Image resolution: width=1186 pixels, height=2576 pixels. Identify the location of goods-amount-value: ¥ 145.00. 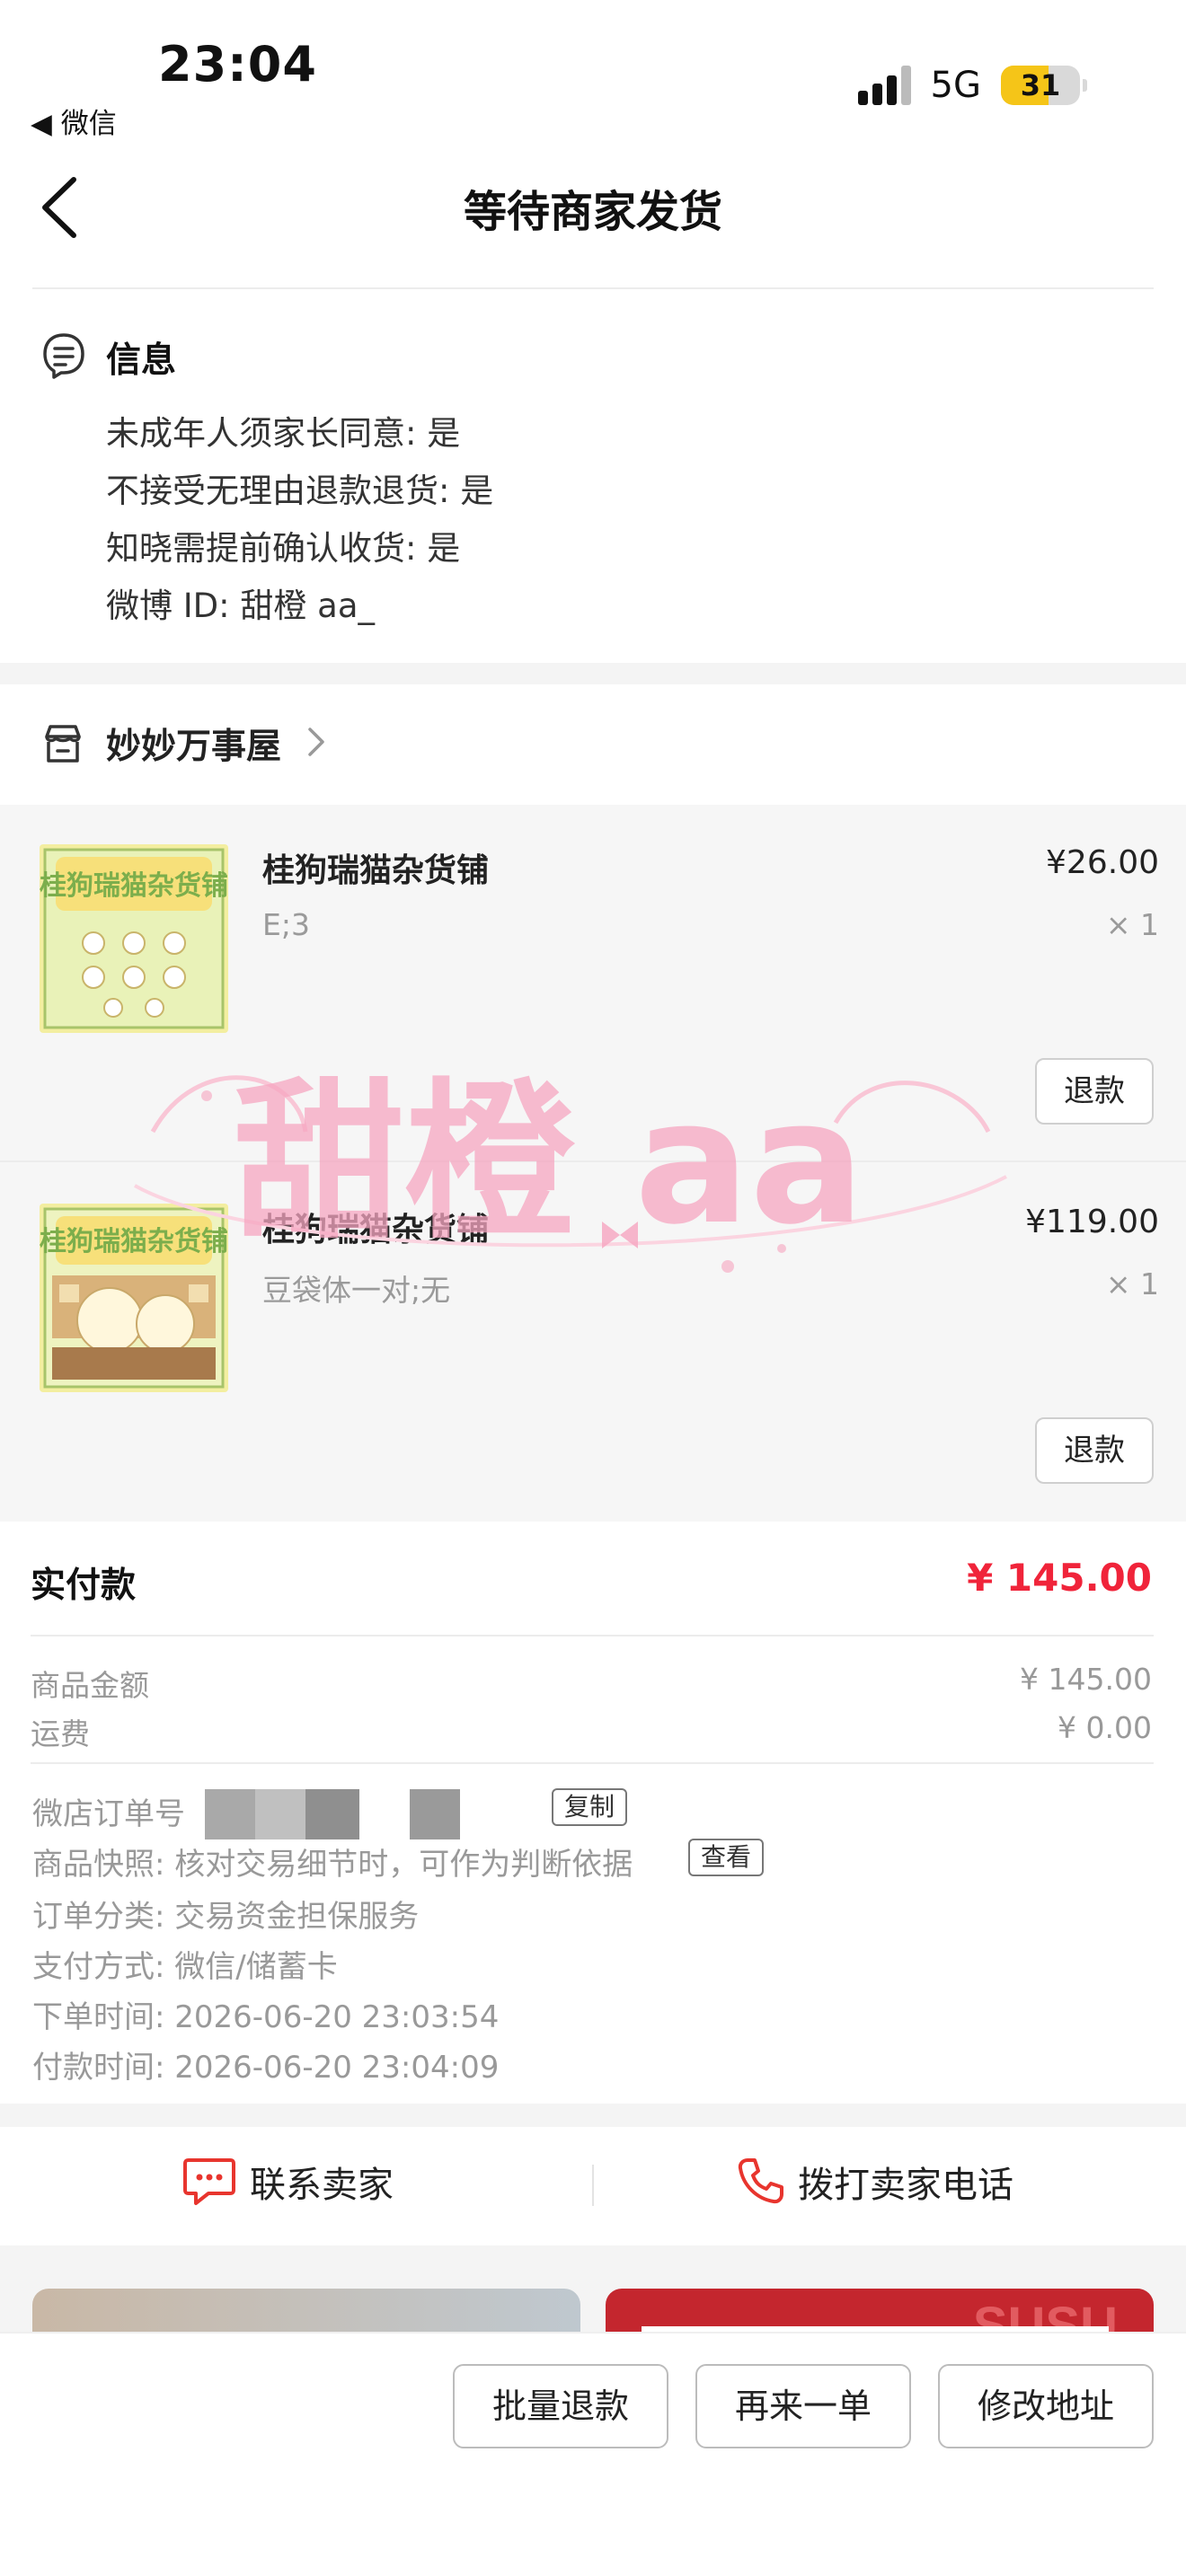
(1086, 1679).